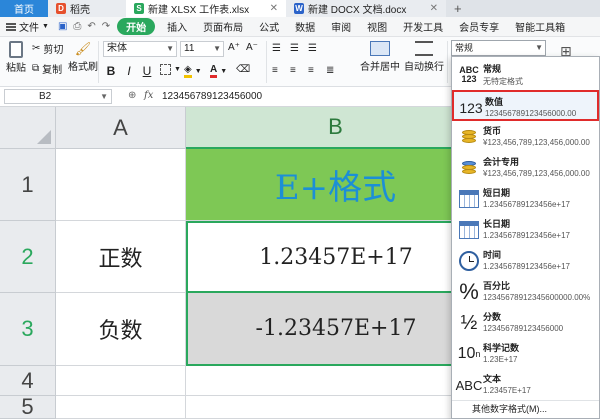 The width and height of the screenshot is (600, 419). I want to click on tab-home: 首页, so click(24, 8).